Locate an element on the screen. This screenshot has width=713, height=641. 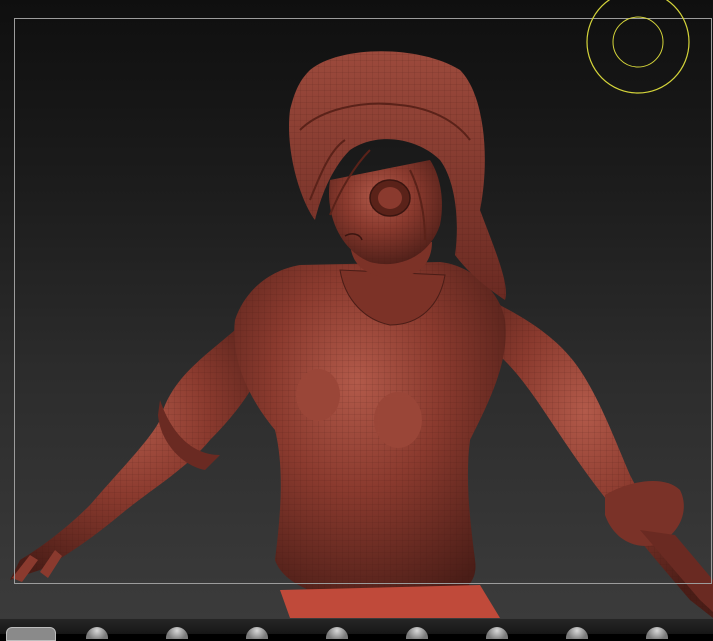
draw-size-circle-icon is located at coordinates (638, 47).